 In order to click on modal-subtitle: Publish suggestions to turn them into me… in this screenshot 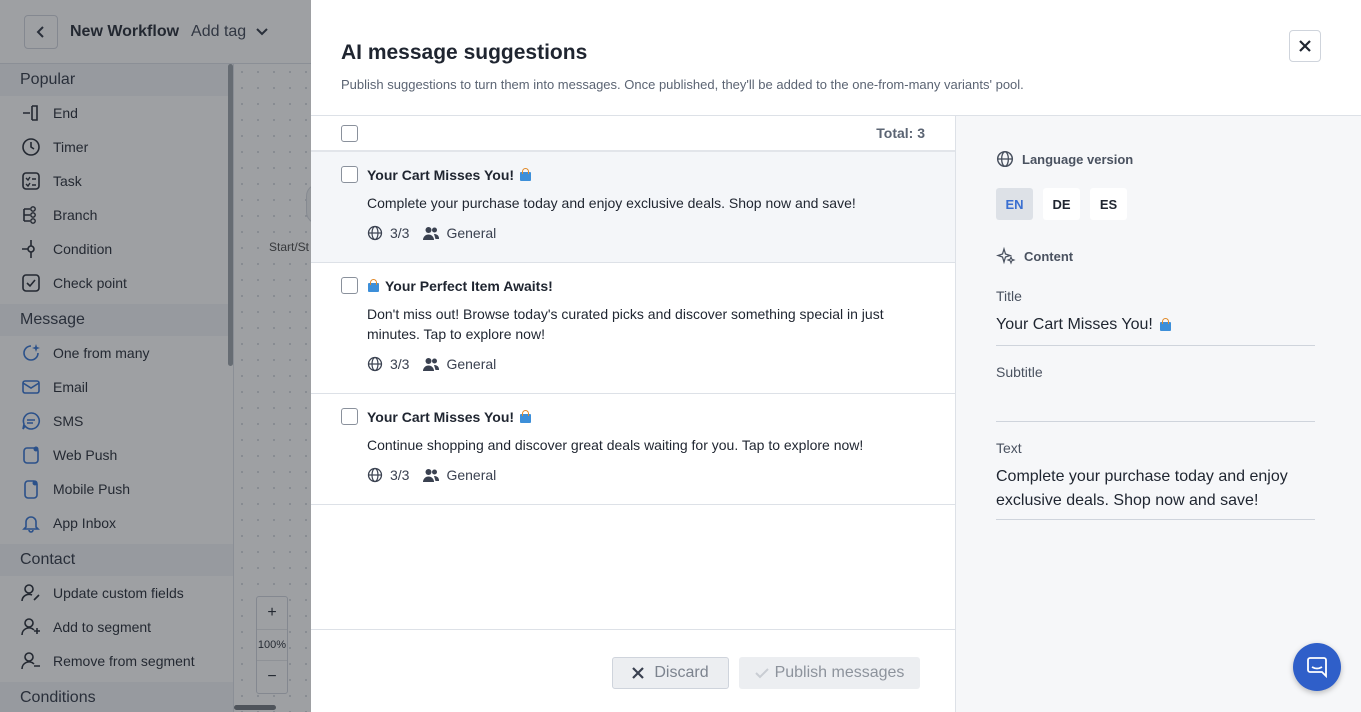, I will do `click(682, 84)`.